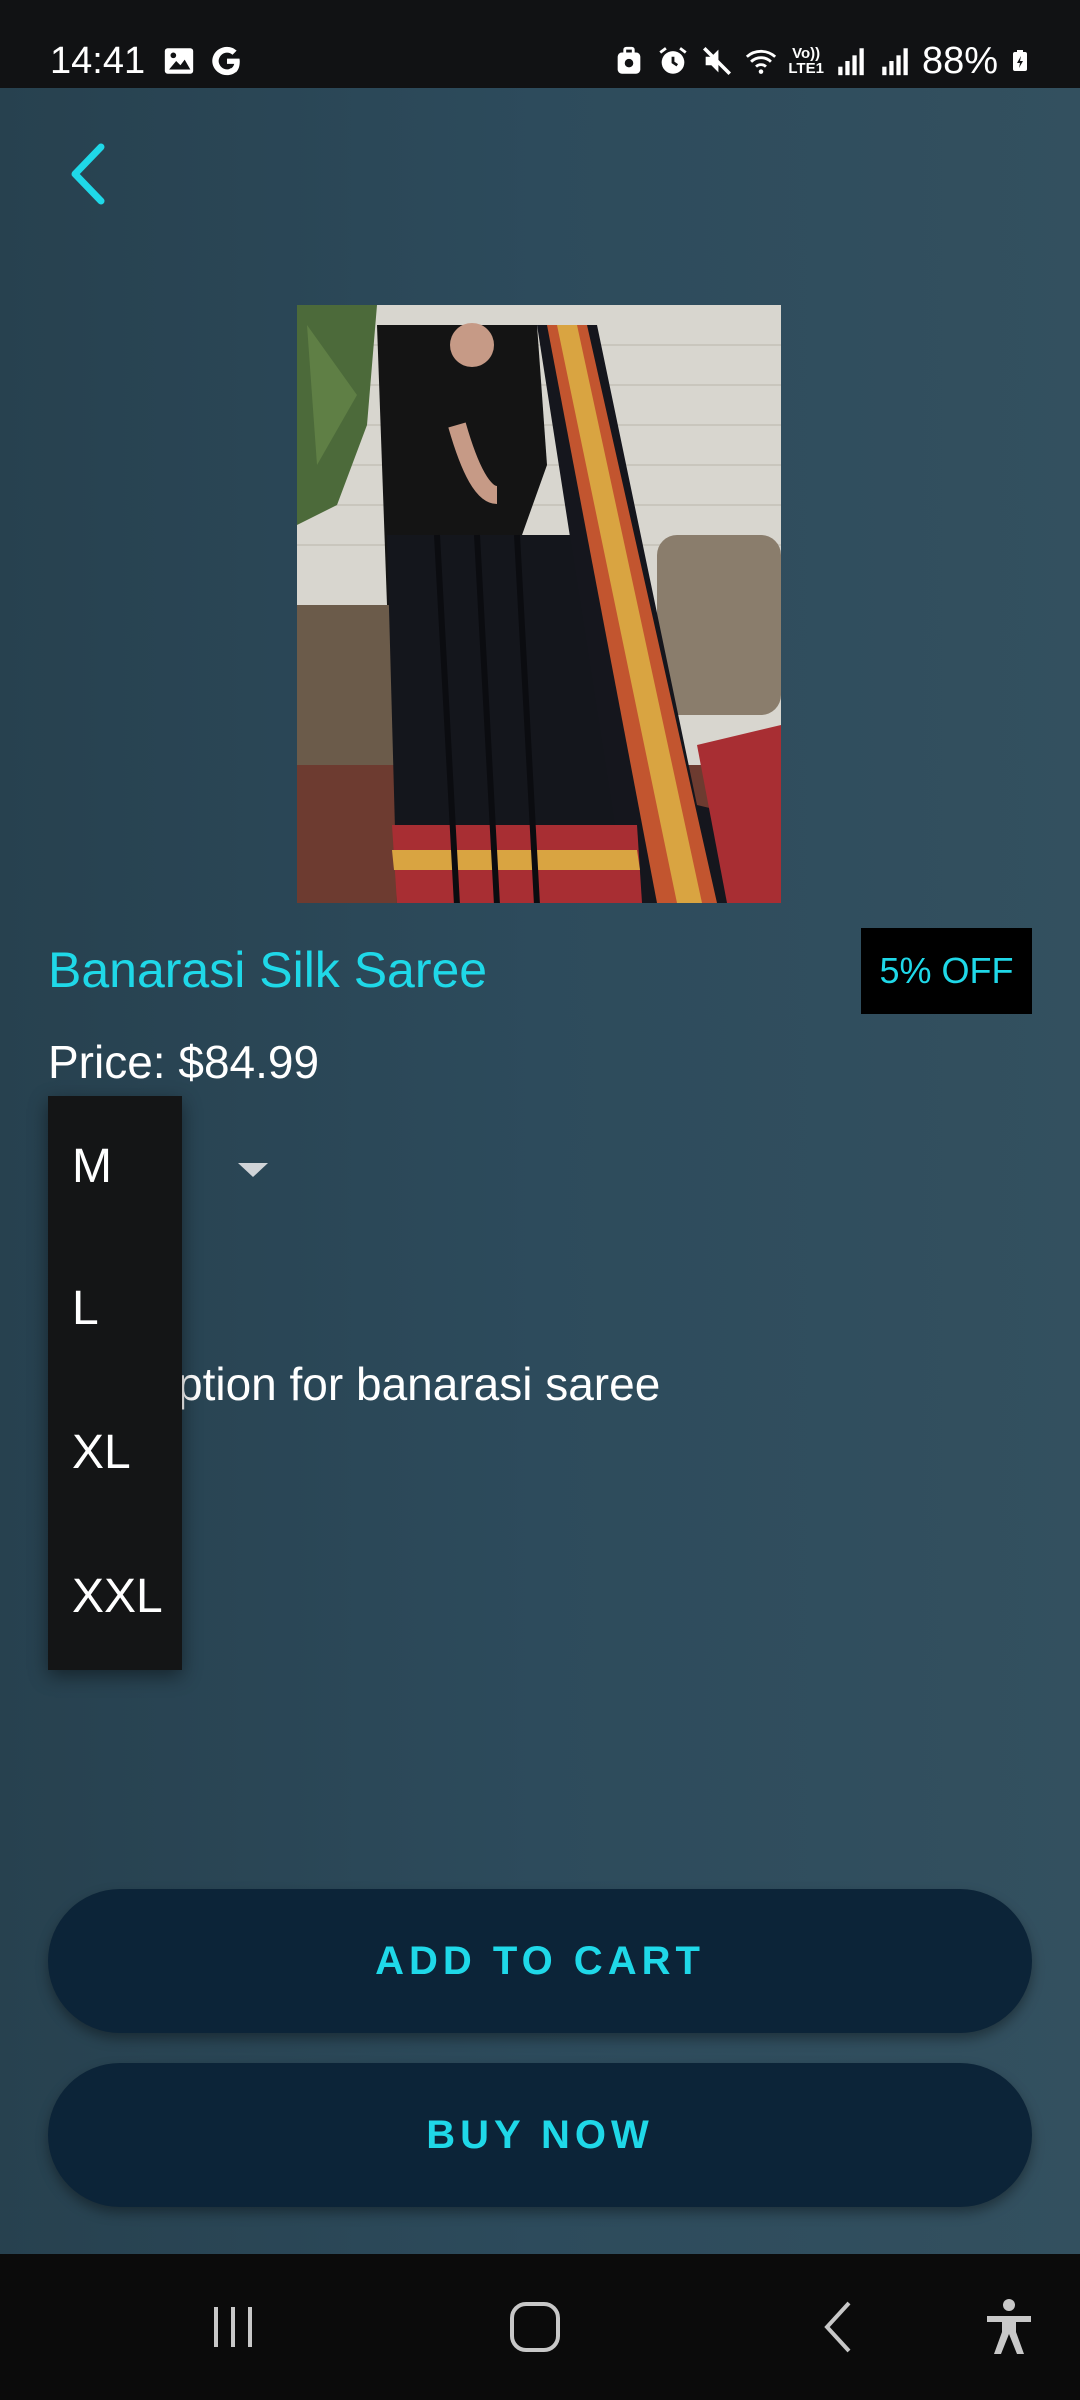 The image size is (1080, 2400). I want to click on image-icon, so click(179, 61).